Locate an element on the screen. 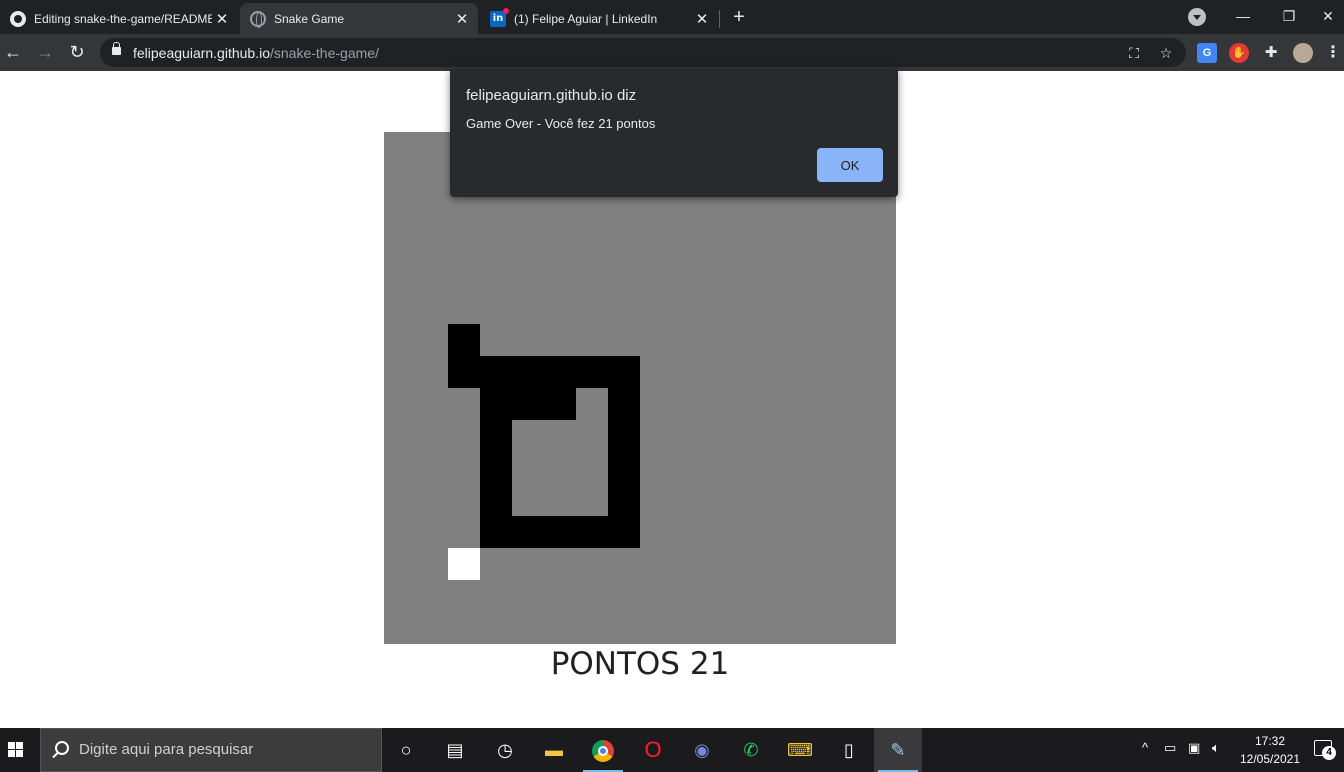  whatsapp-icon: ✆ is located at coordinates (751, 750).